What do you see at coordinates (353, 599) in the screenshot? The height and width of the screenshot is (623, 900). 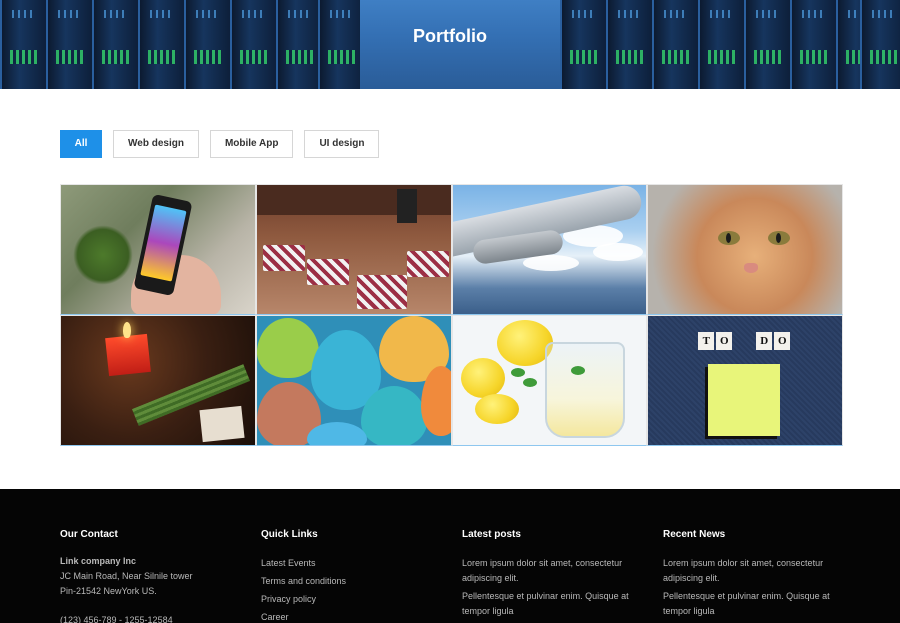 I see `footer-link: Privacy policy` at bounding box center [353, 599].